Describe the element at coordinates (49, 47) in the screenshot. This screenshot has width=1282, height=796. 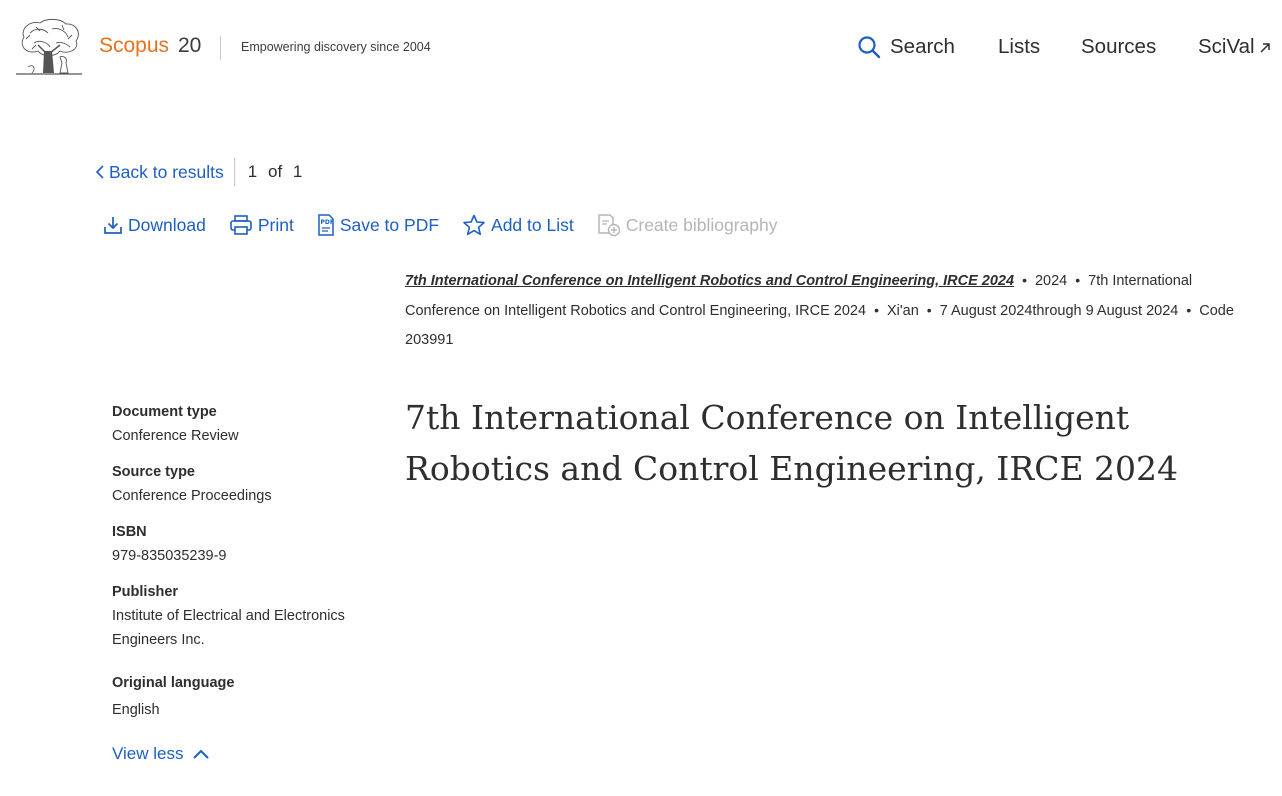
I see `elsevier-tree-logo` at that location.